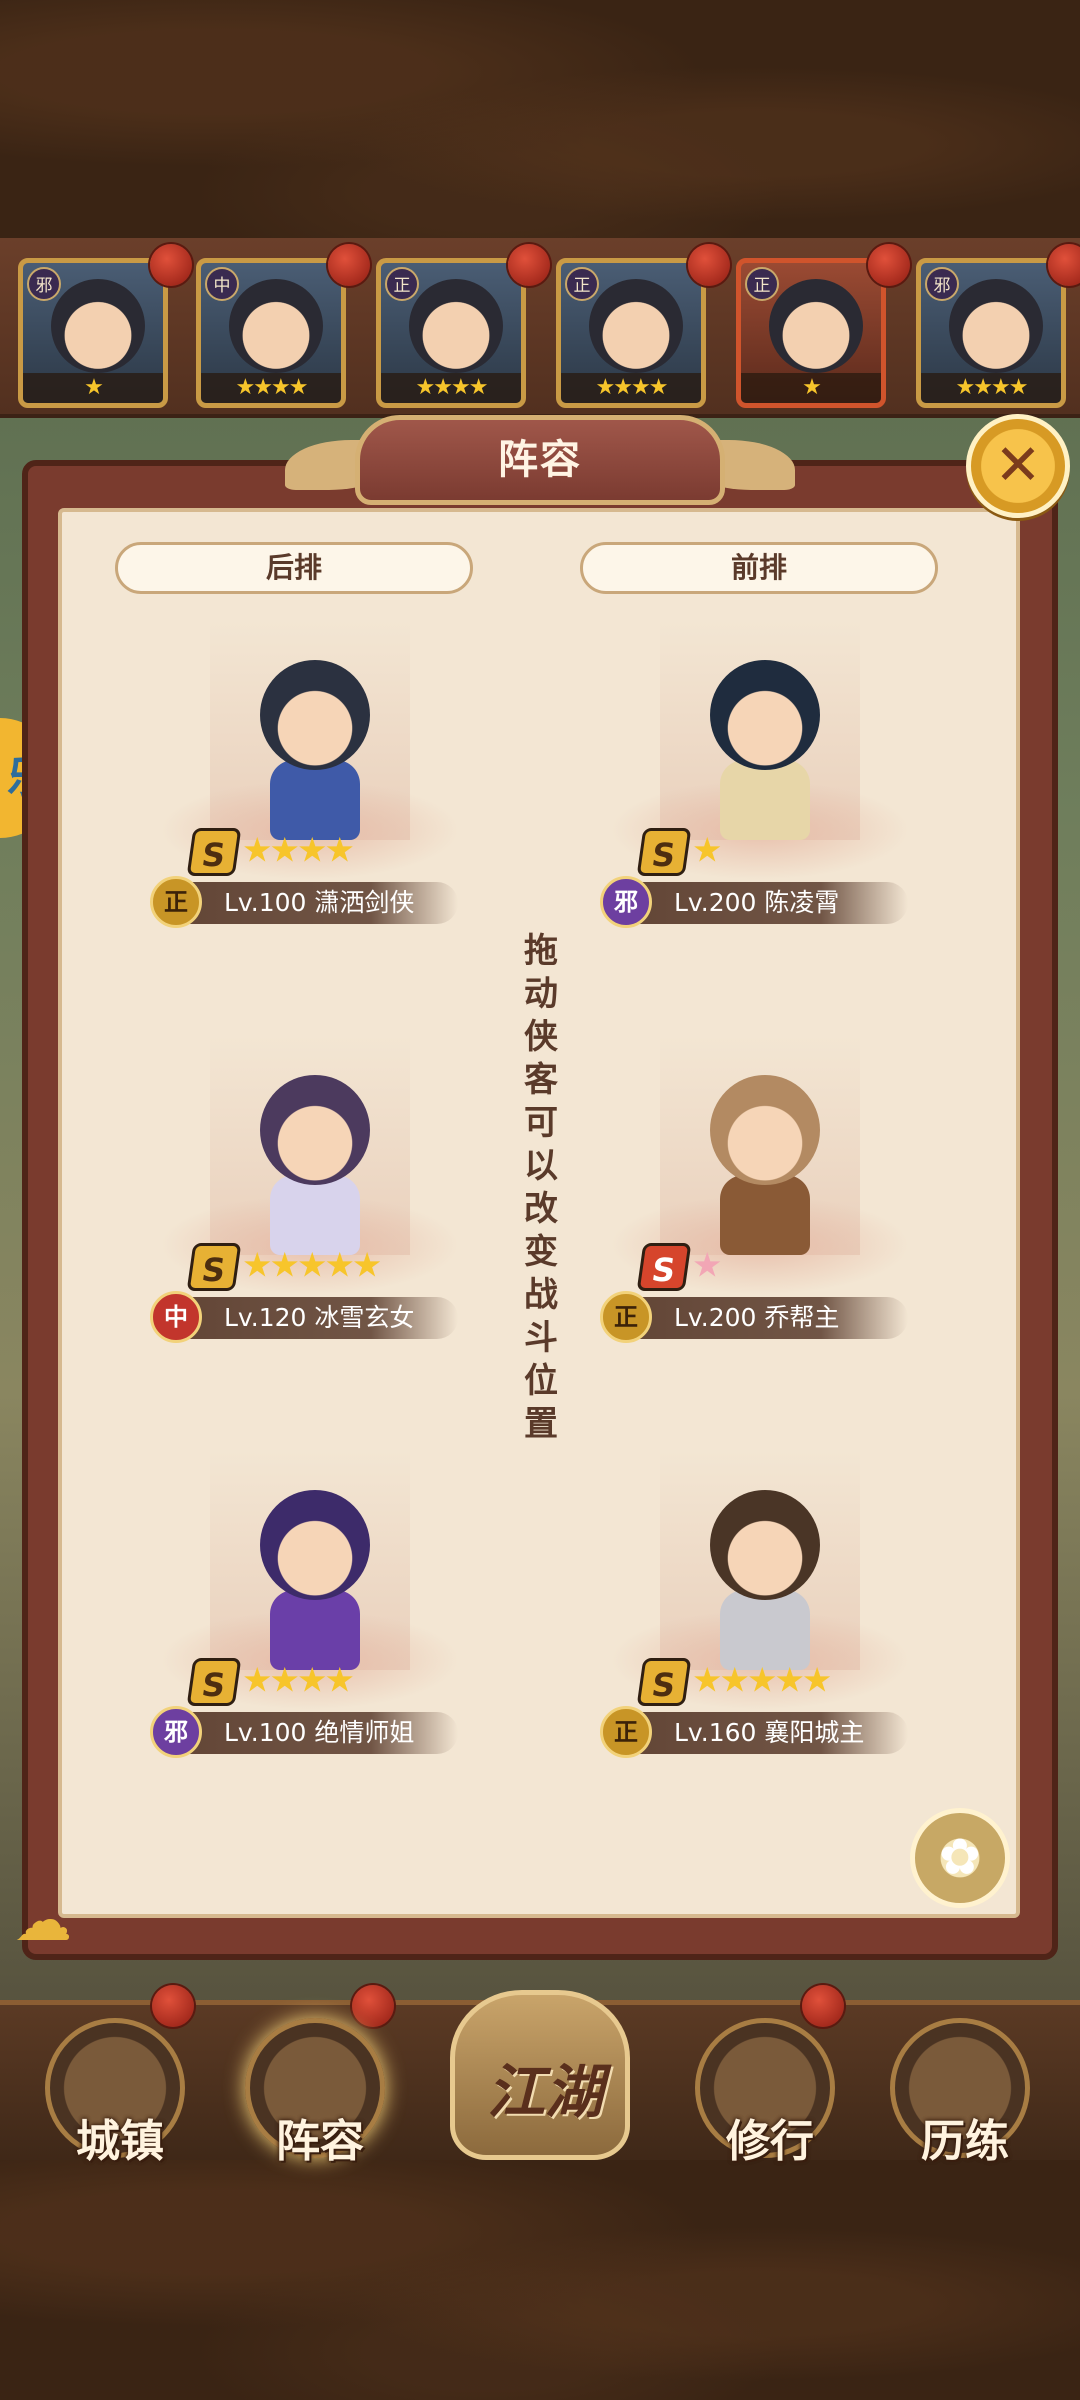 The height and width of the screenshot is (2400, 1080). I want to click on nav-training-label: 历练, so click(965, 2141).